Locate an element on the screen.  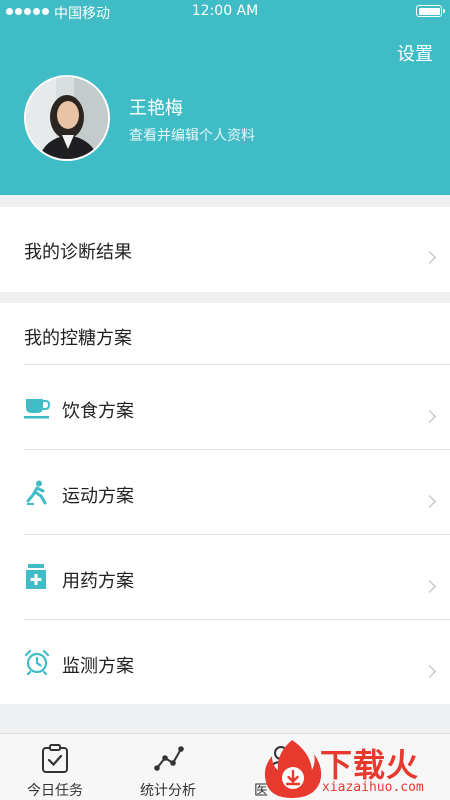
battery-icon is located at coordinates (430, 11).